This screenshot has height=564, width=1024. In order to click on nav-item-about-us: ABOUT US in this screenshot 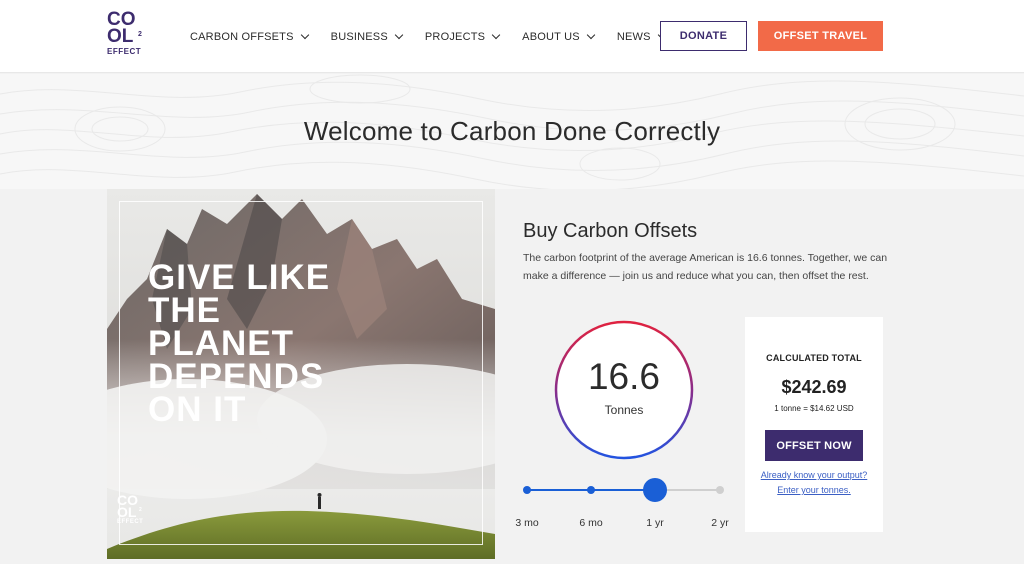, I will do `click(559, 37)`.